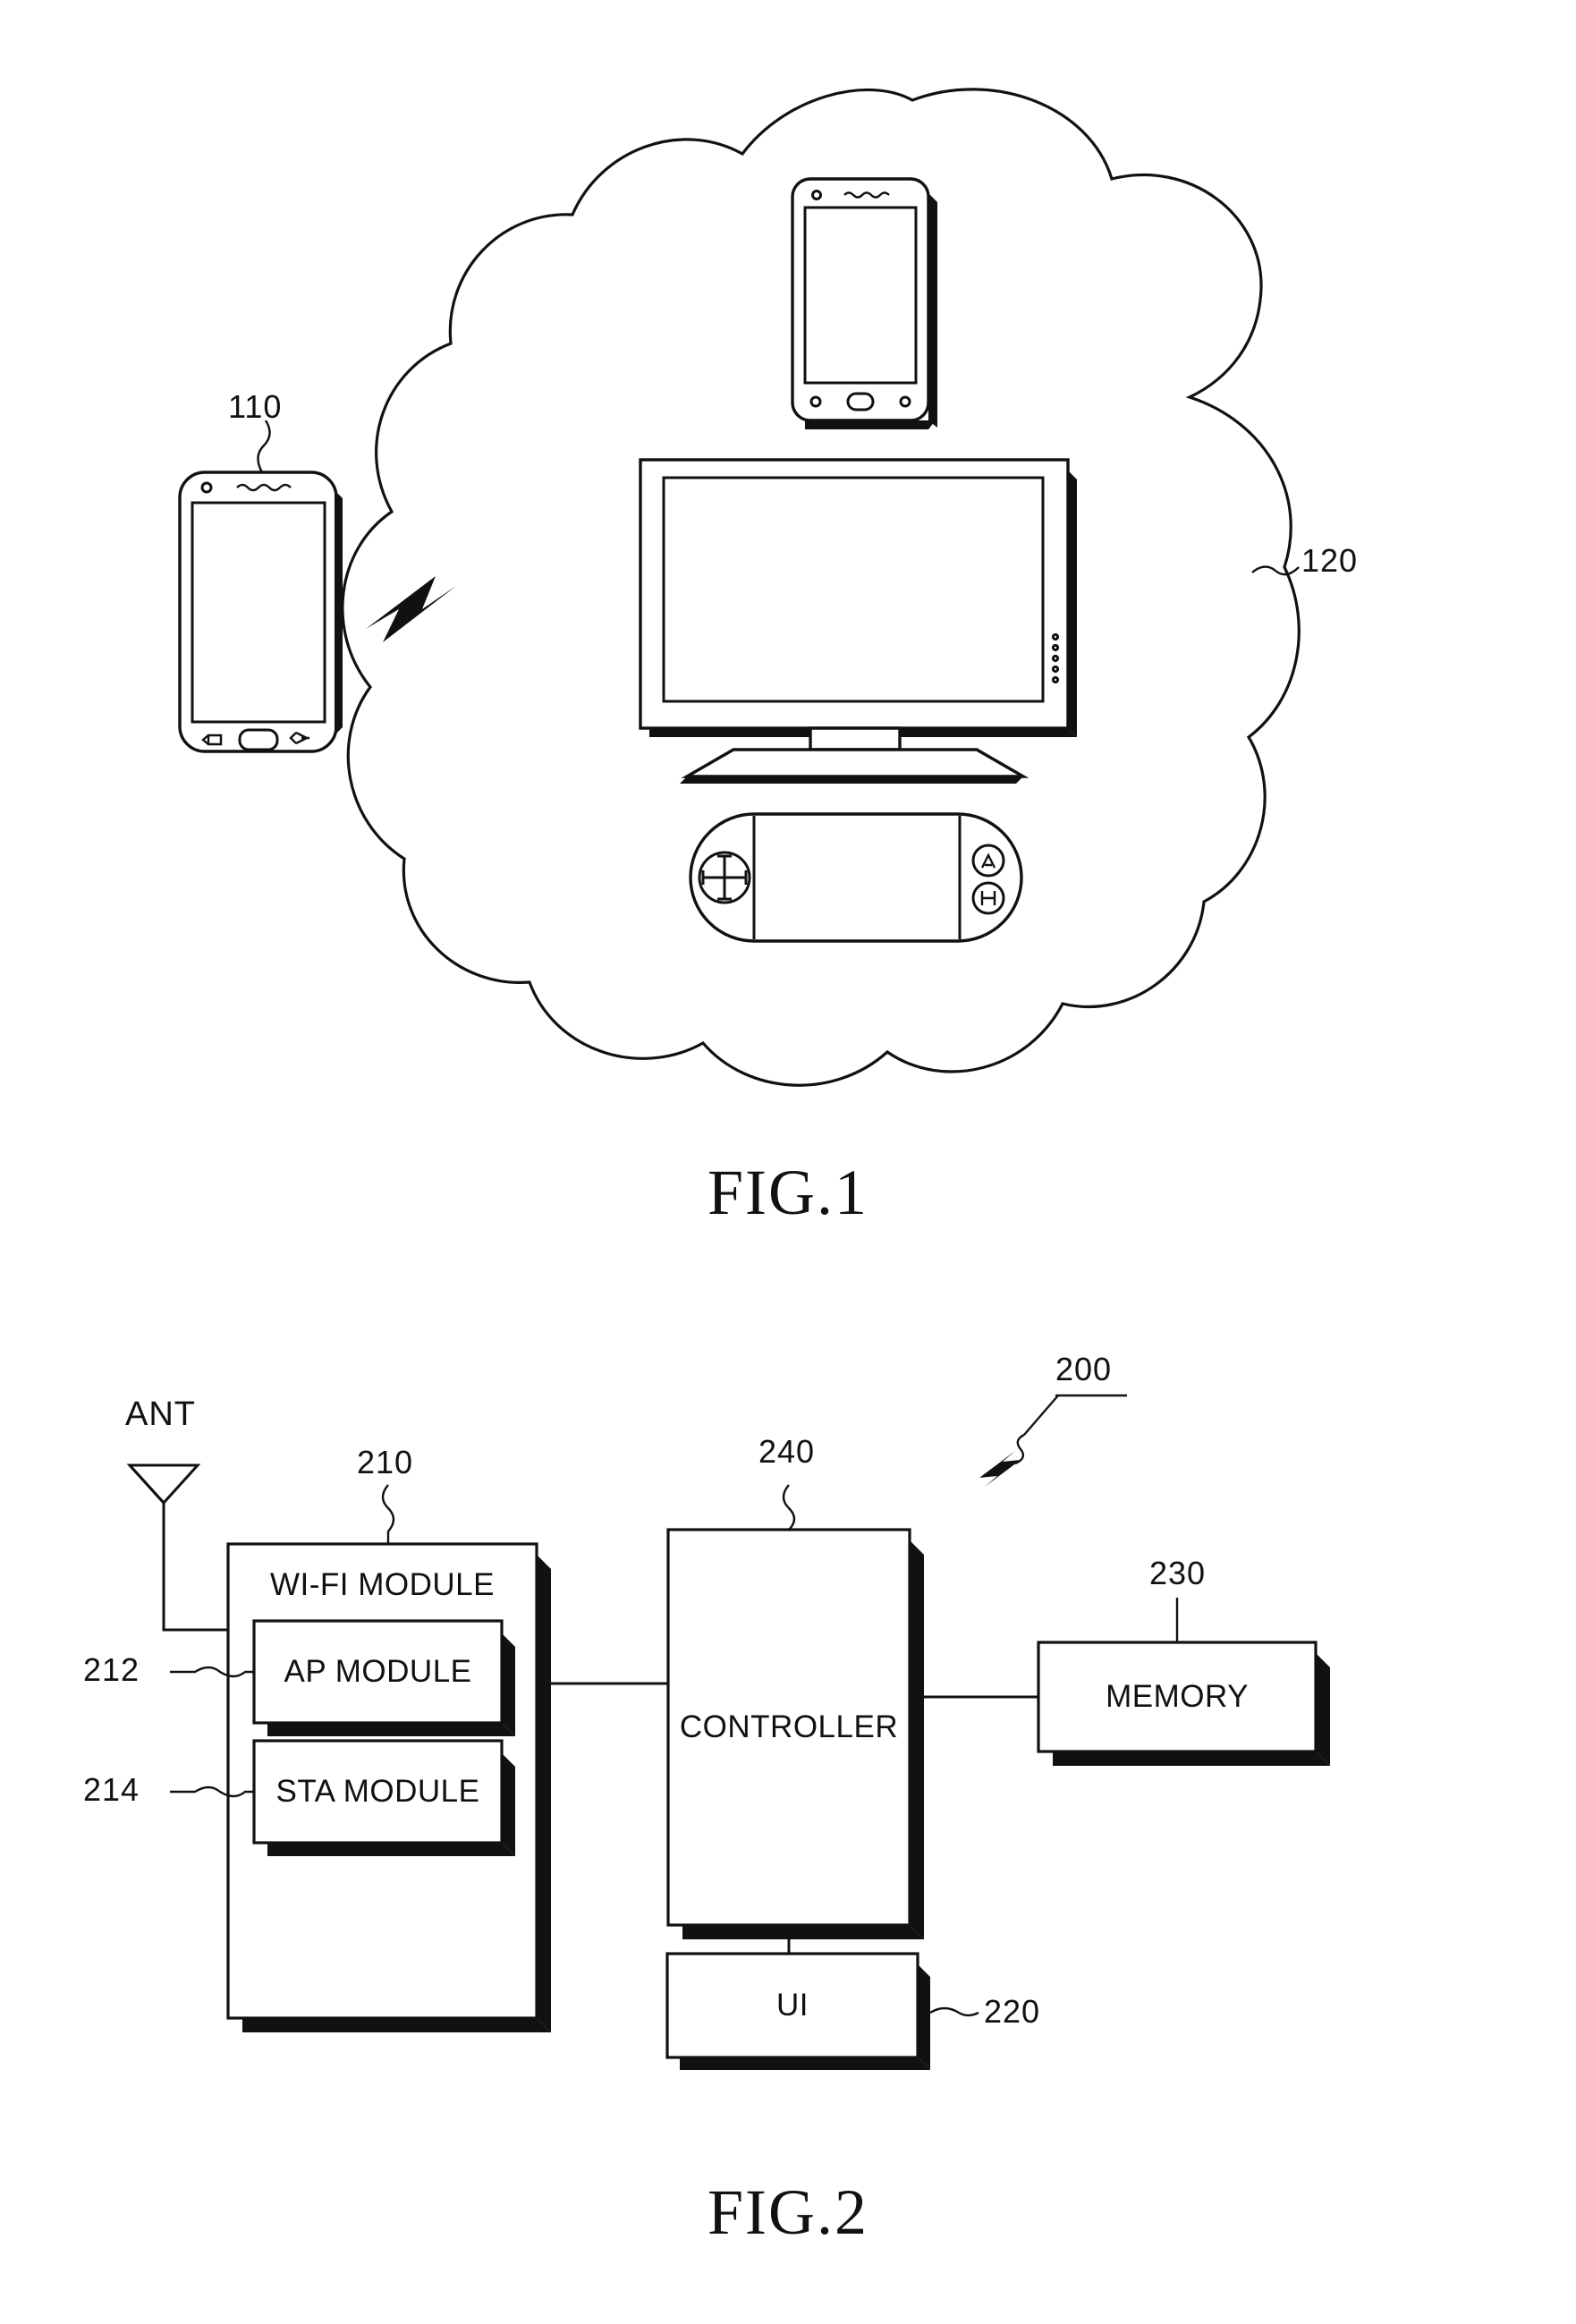 The image size is (1576, 2324). Describe the element at coordinates (787, 1451) in the screenshot. I see `reference-numeral-240: 240` at that location.